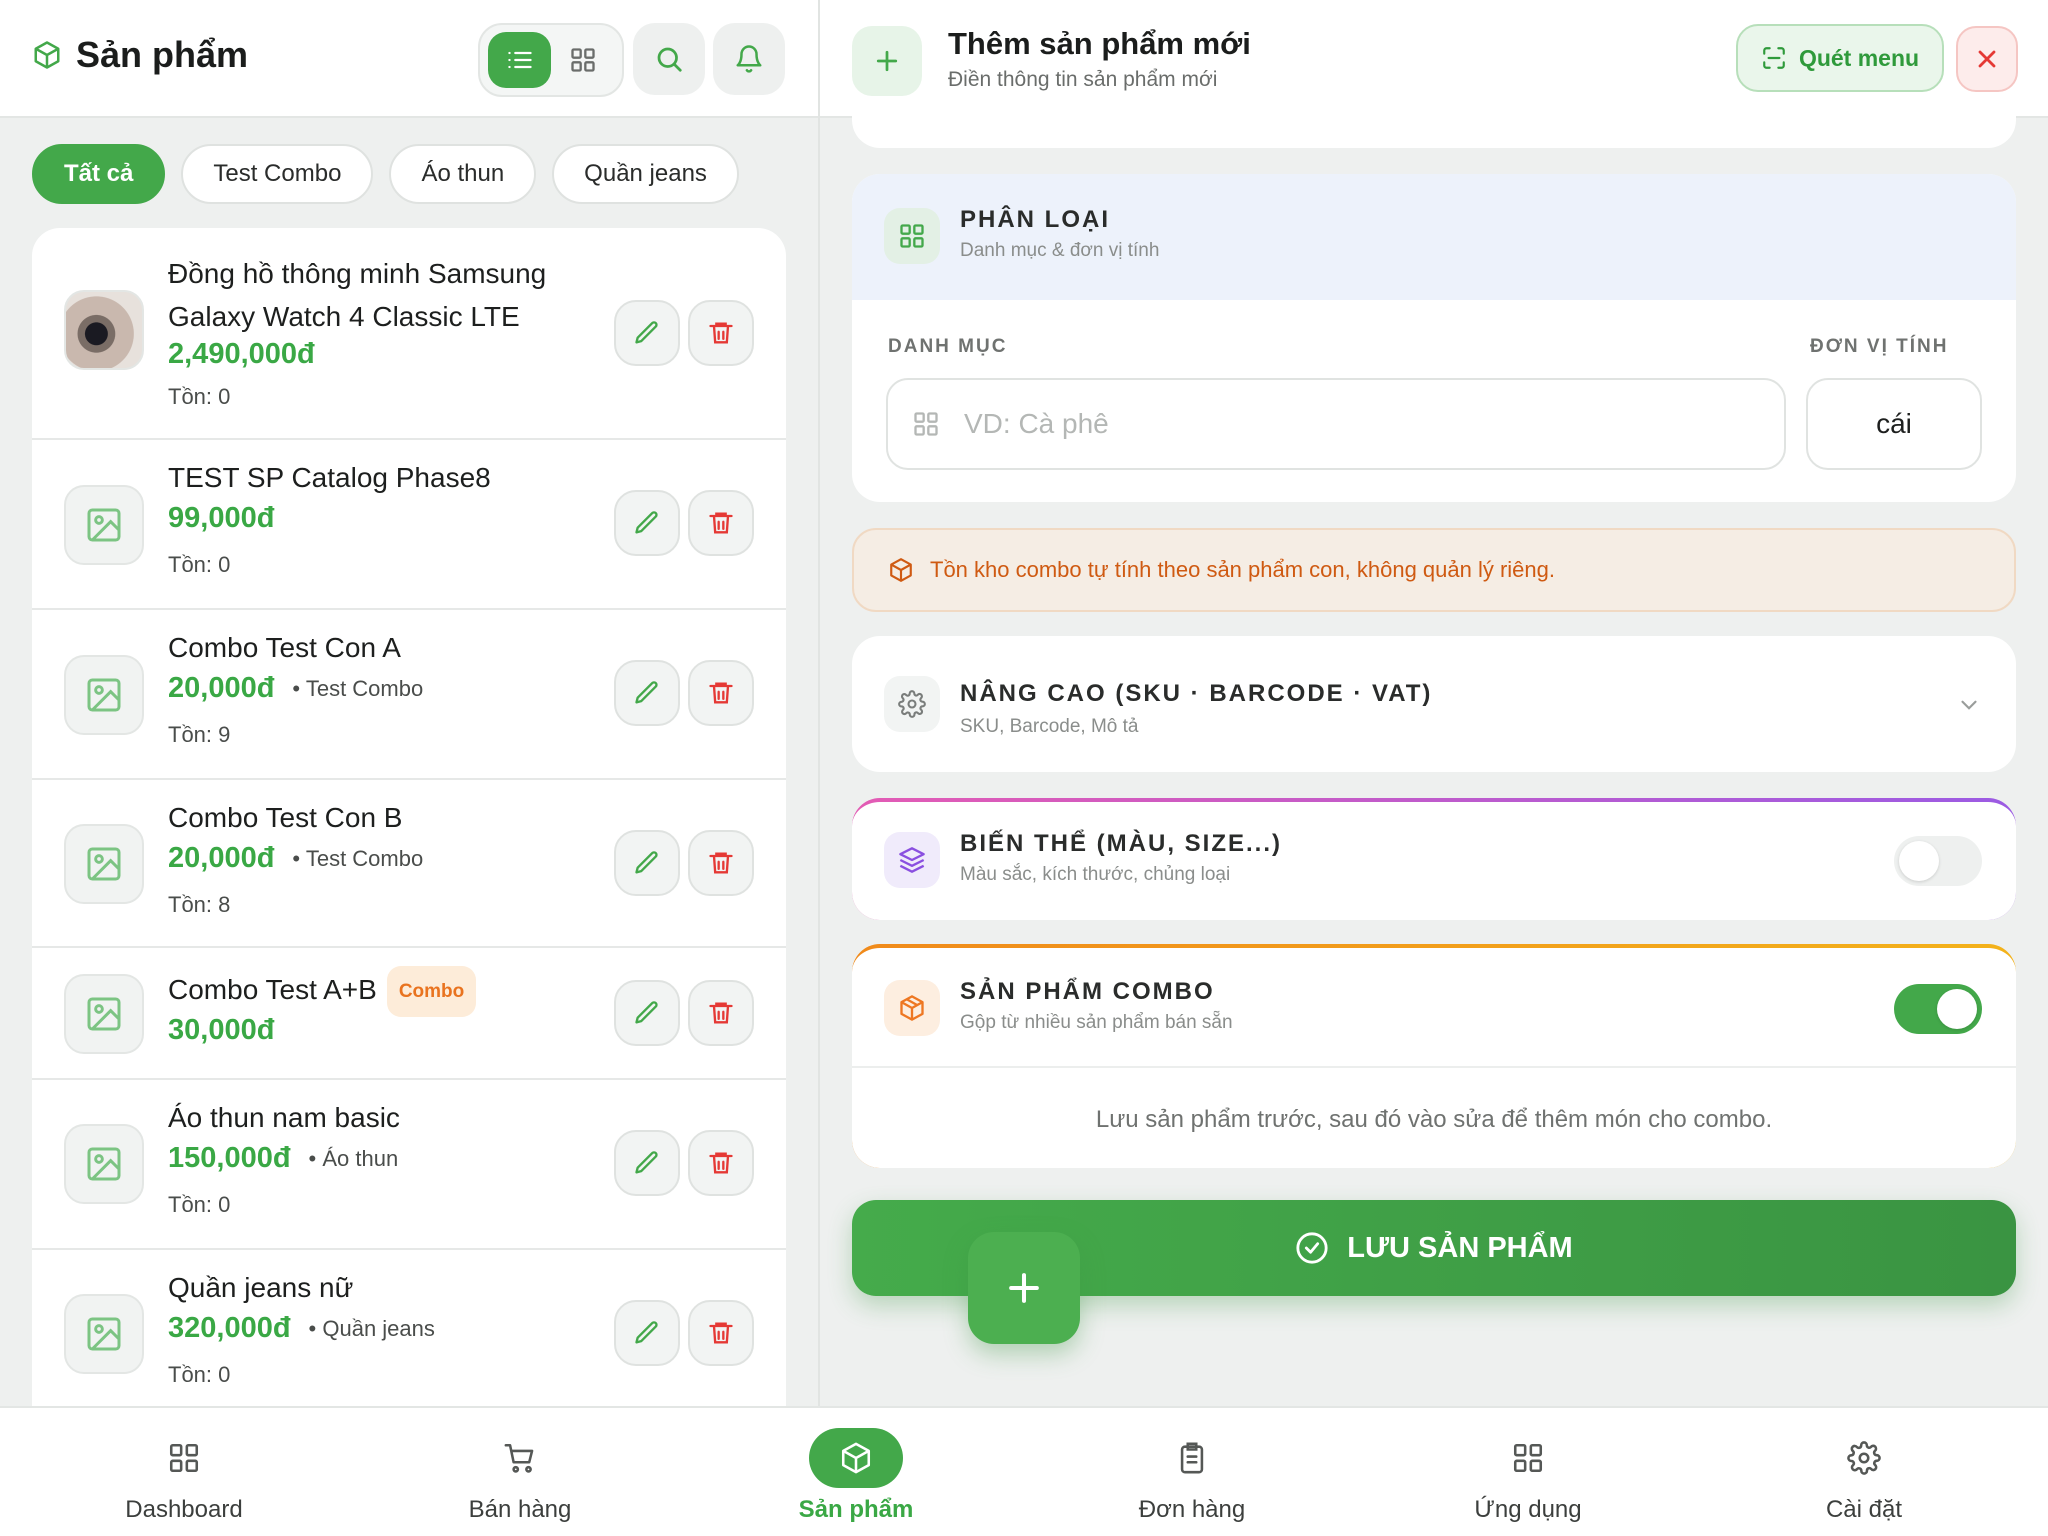 This screenshot has width=2048, height=1536. What do you see at coordinates (1528, 1472) in the screenshot?
I see `nav-apps: Ứng dụng` at bounding box center [1528, 1472].